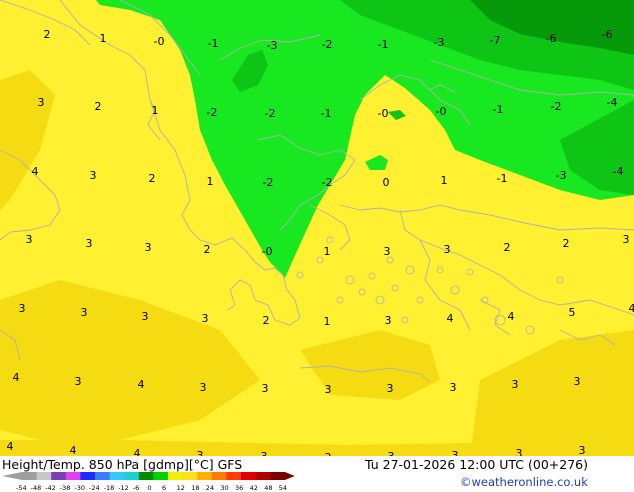 Image resolution: width=634 pixels, height=492 pixels. I want to click on legend-tick-label: 30, so click(224, 488).